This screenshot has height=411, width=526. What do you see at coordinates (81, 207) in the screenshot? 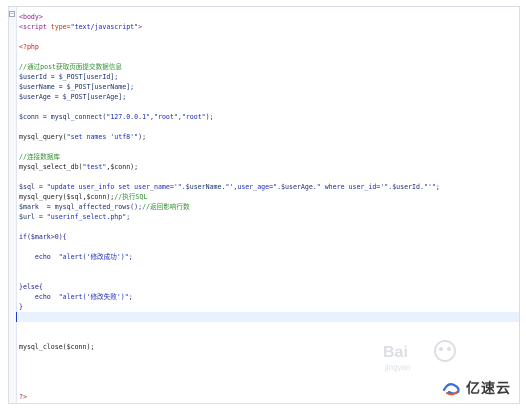
I see `code-token: $mark = mysql_affected_rows();` at bounding box center [81, 207].